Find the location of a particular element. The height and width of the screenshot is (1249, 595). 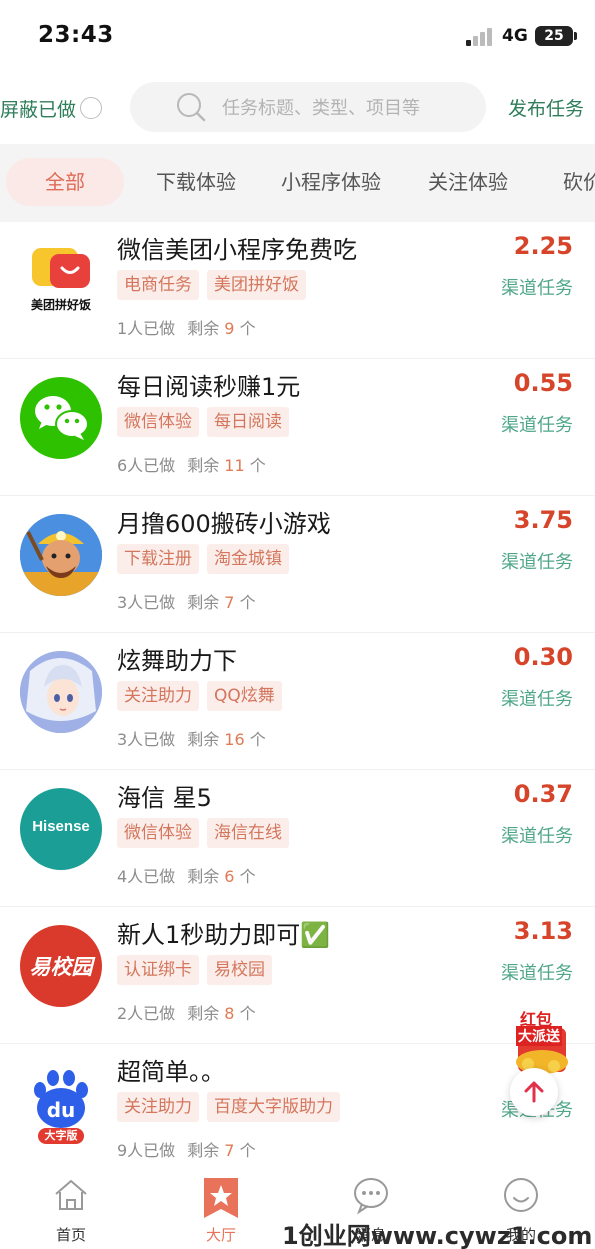

task-item: 每日阅读秒赚1元 微信体验 每日阅读 6人已做 剩余 11 个 0.55 渠道任务 is located at coordinates (297, 427).